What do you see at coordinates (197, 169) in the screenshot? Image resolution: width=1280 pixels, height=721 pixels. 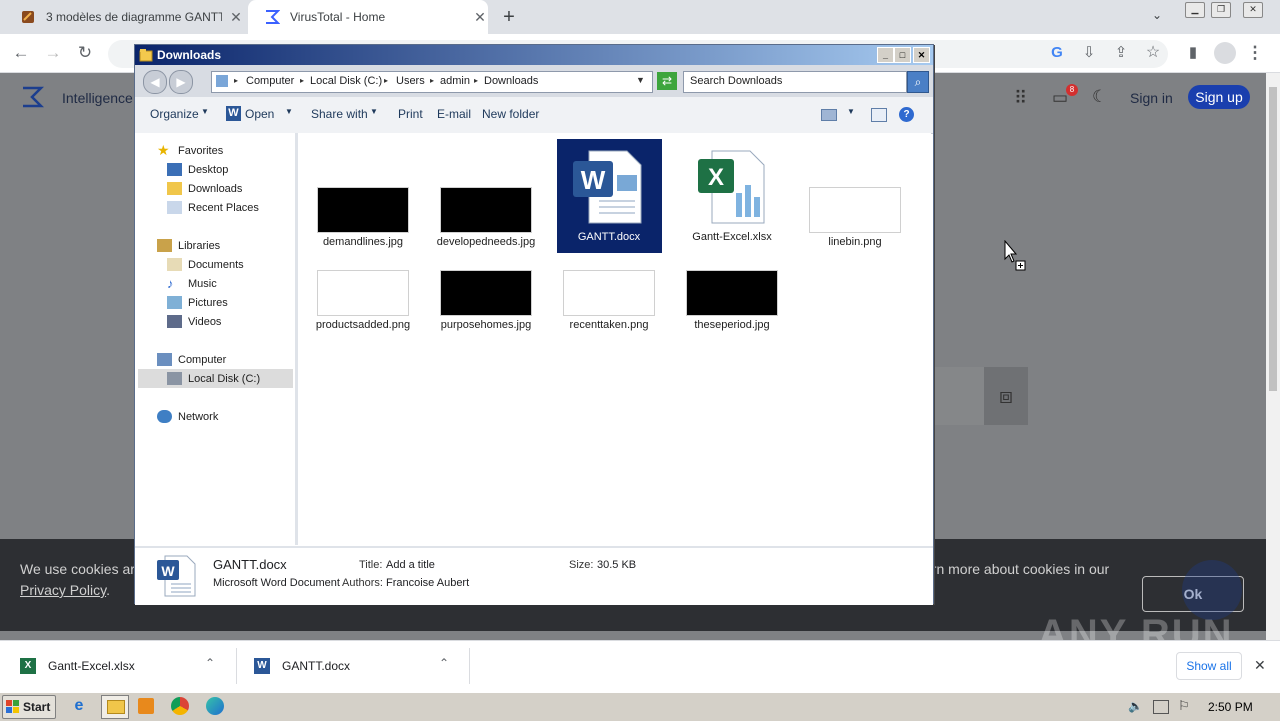 I see `nav-desktop: Desktop` at bounding box center [197, 169].